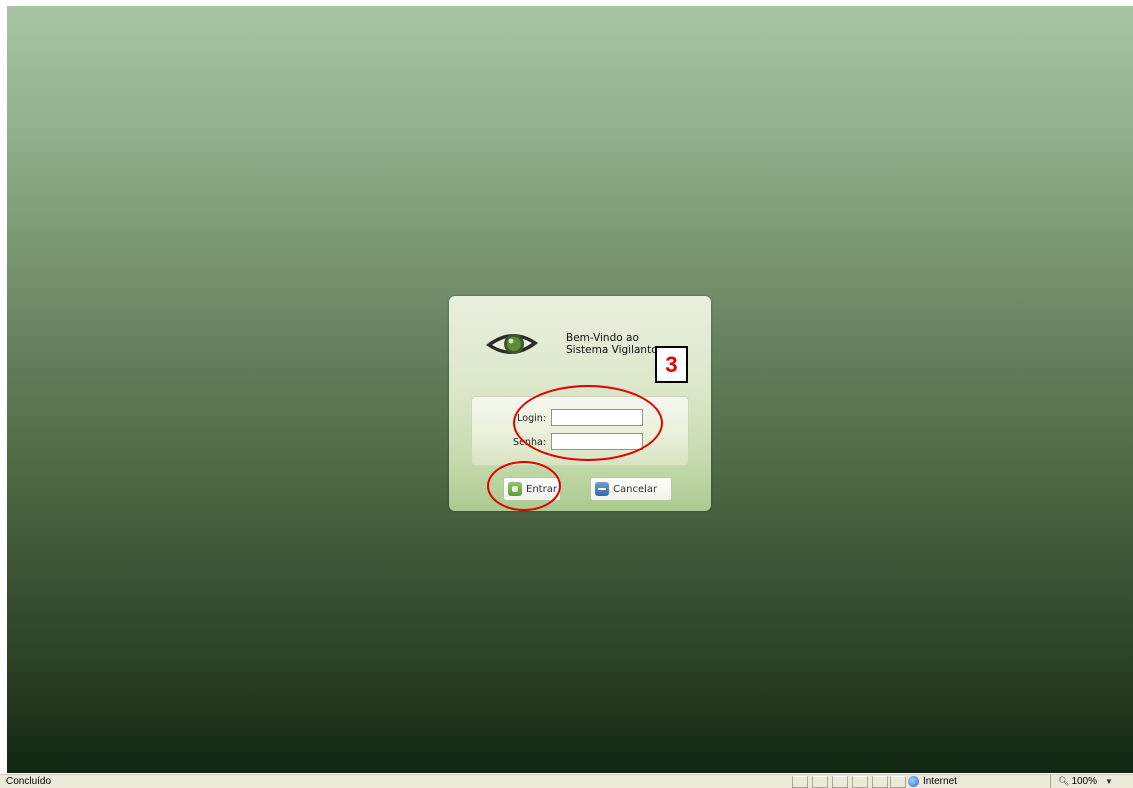 The width and height of the screenshot is (1133, 788). I want to click on step-number-badge: 3, so click(671, 364).